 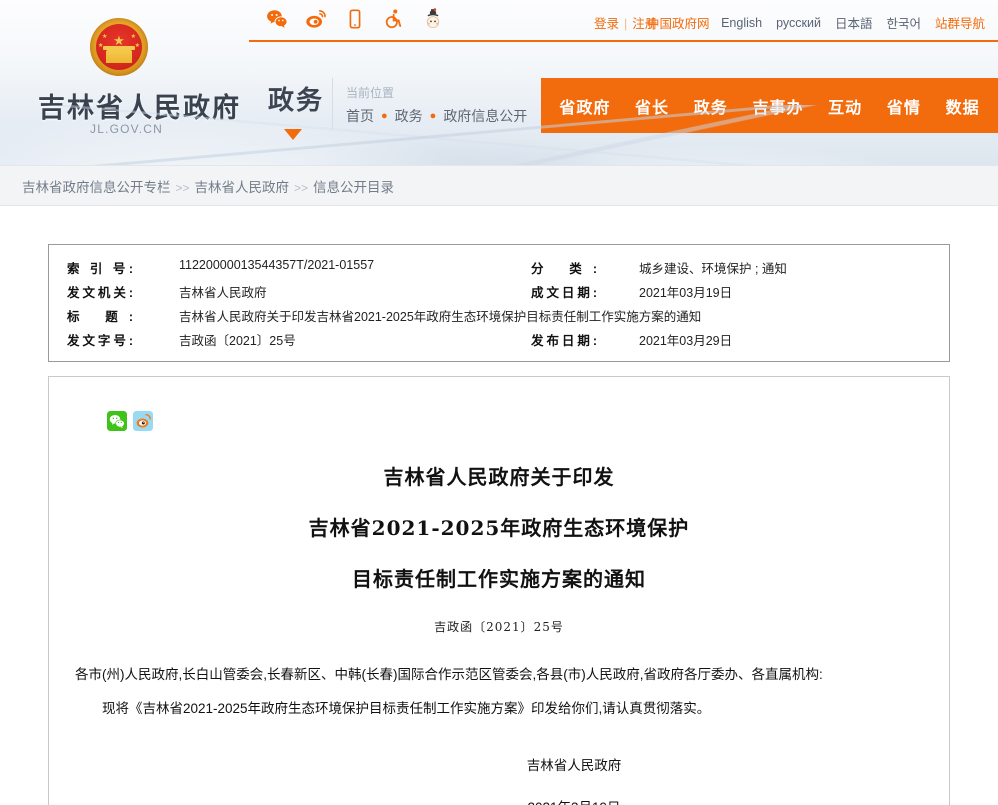 I want to click on meta-publish-date-value: 2021年03月29日, so click(x=686, y=341).